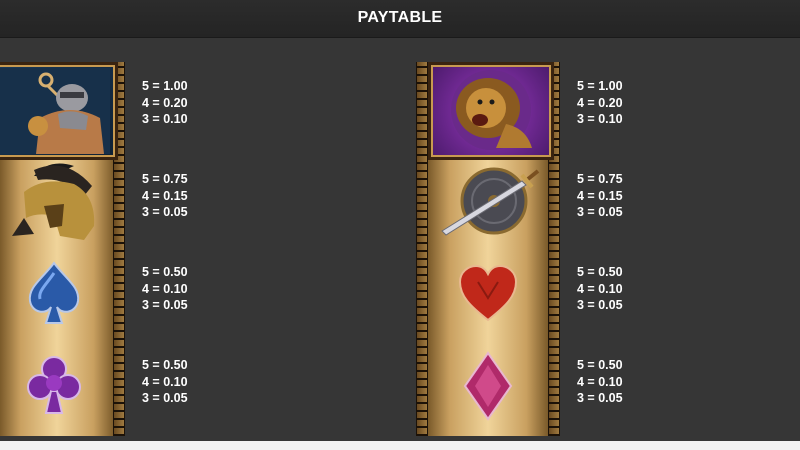  What do you see at coordinates (54, 385) in the screenshot?
I see `club-icon` at bounding box center [54, 385].